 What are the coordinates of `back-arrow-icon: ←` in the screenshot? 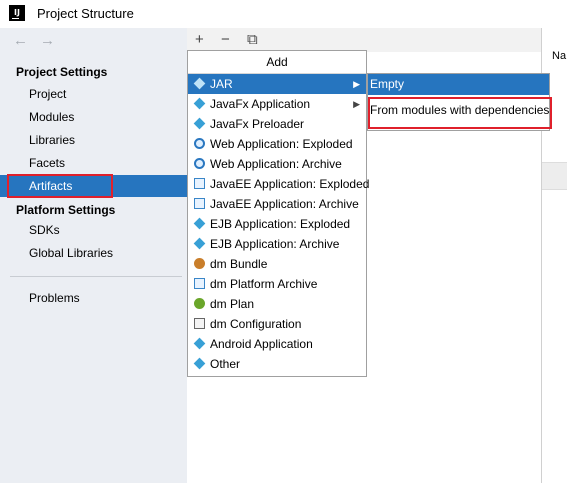 It's located at (20, 40).